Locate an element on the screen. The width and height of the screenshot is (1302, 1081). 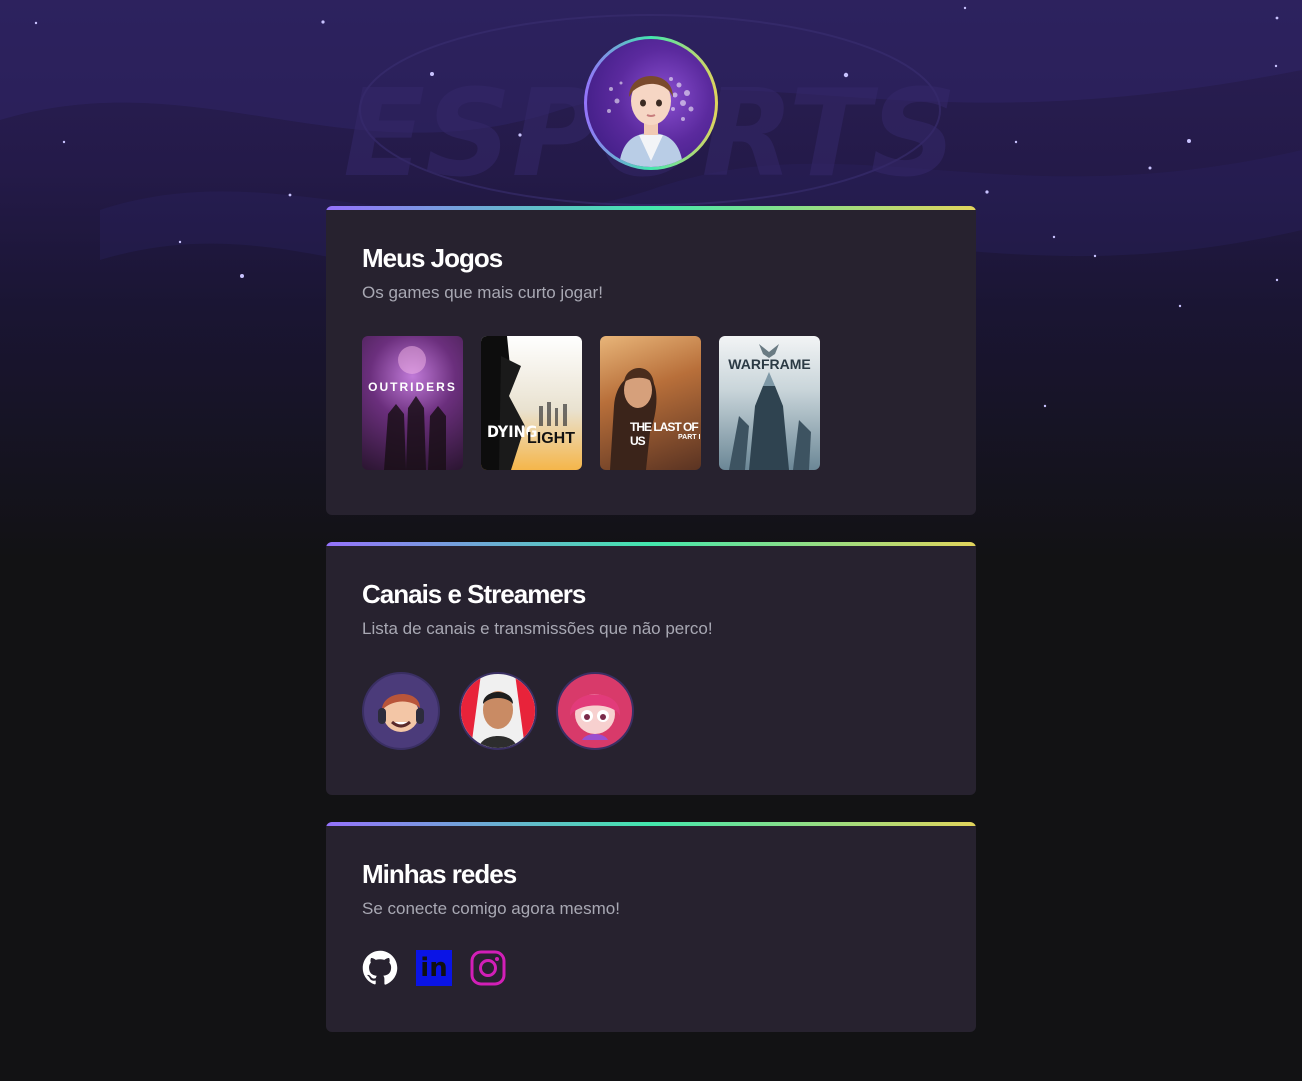
linkedin-icon: in is located at coordinates (434, 968).